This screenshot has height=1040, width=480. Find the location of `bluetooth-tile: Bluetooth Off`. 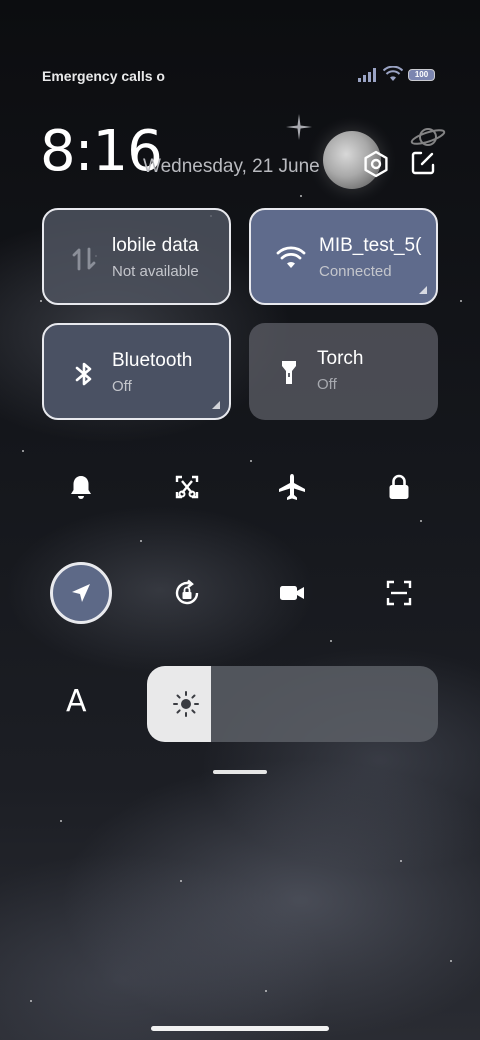

bluetooth-tile: Bluetooth Off is located at coordinates (136, 371).